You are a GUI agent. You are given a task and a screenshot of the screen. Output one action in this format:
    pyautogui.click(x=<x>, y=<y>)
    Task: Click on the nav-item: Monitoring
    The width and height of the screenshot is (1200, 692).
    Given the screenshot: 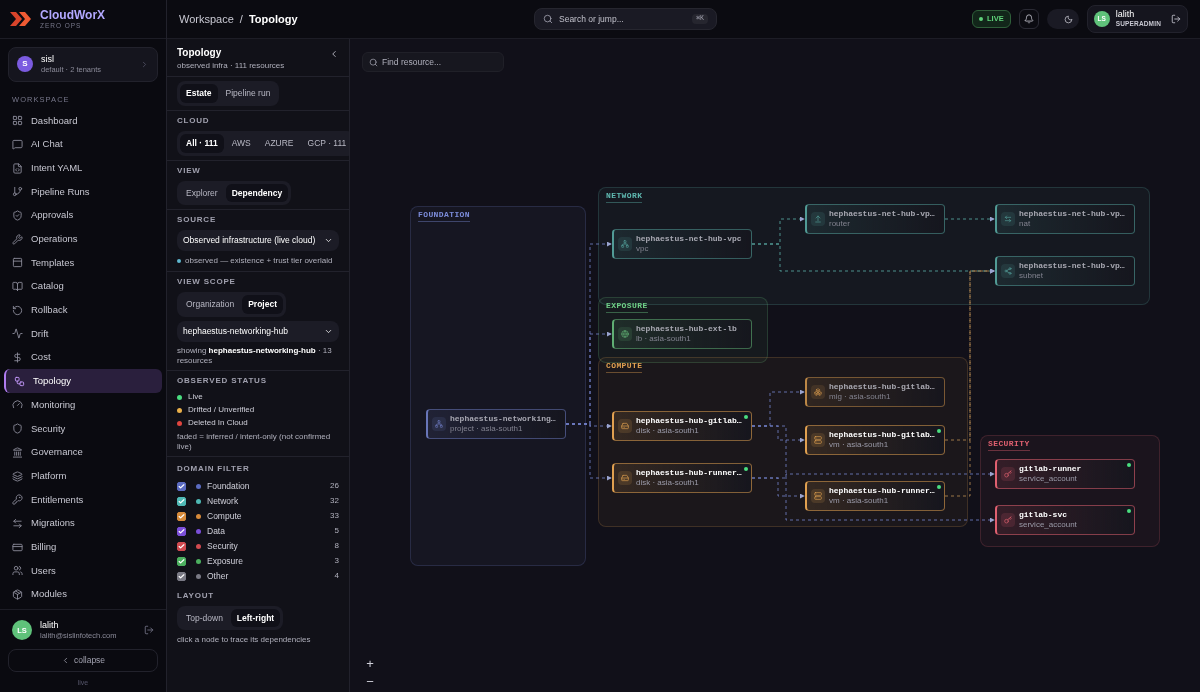 What is the action you would take?
    pyautogui.click(x=83, y=405)
    